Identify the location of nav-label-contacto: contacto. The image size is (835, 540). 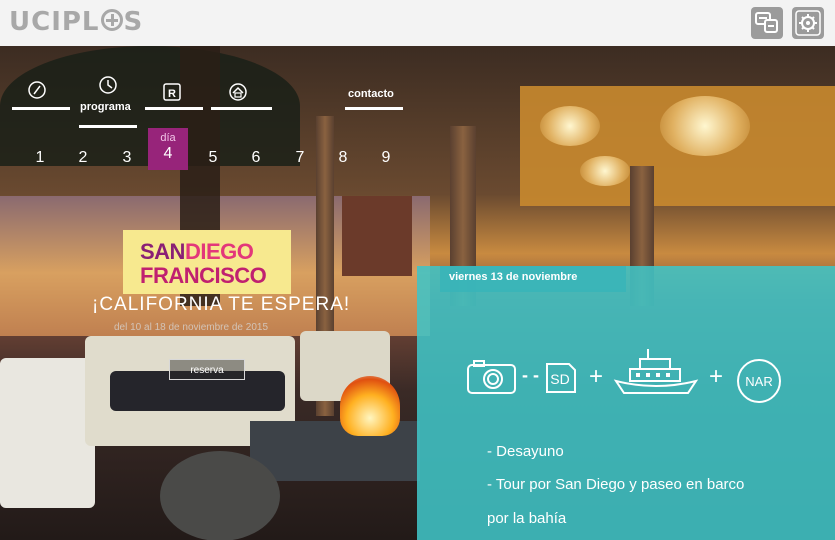
(371, 94).